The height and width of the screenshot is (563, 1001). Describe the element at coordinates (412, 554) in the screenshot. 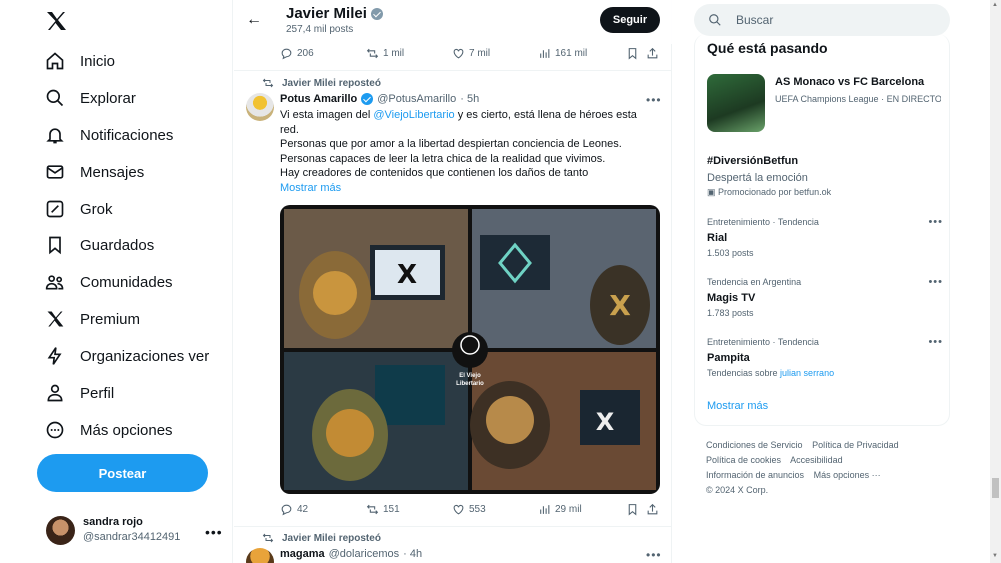

I see `tweet-time: · 4h` at that location.